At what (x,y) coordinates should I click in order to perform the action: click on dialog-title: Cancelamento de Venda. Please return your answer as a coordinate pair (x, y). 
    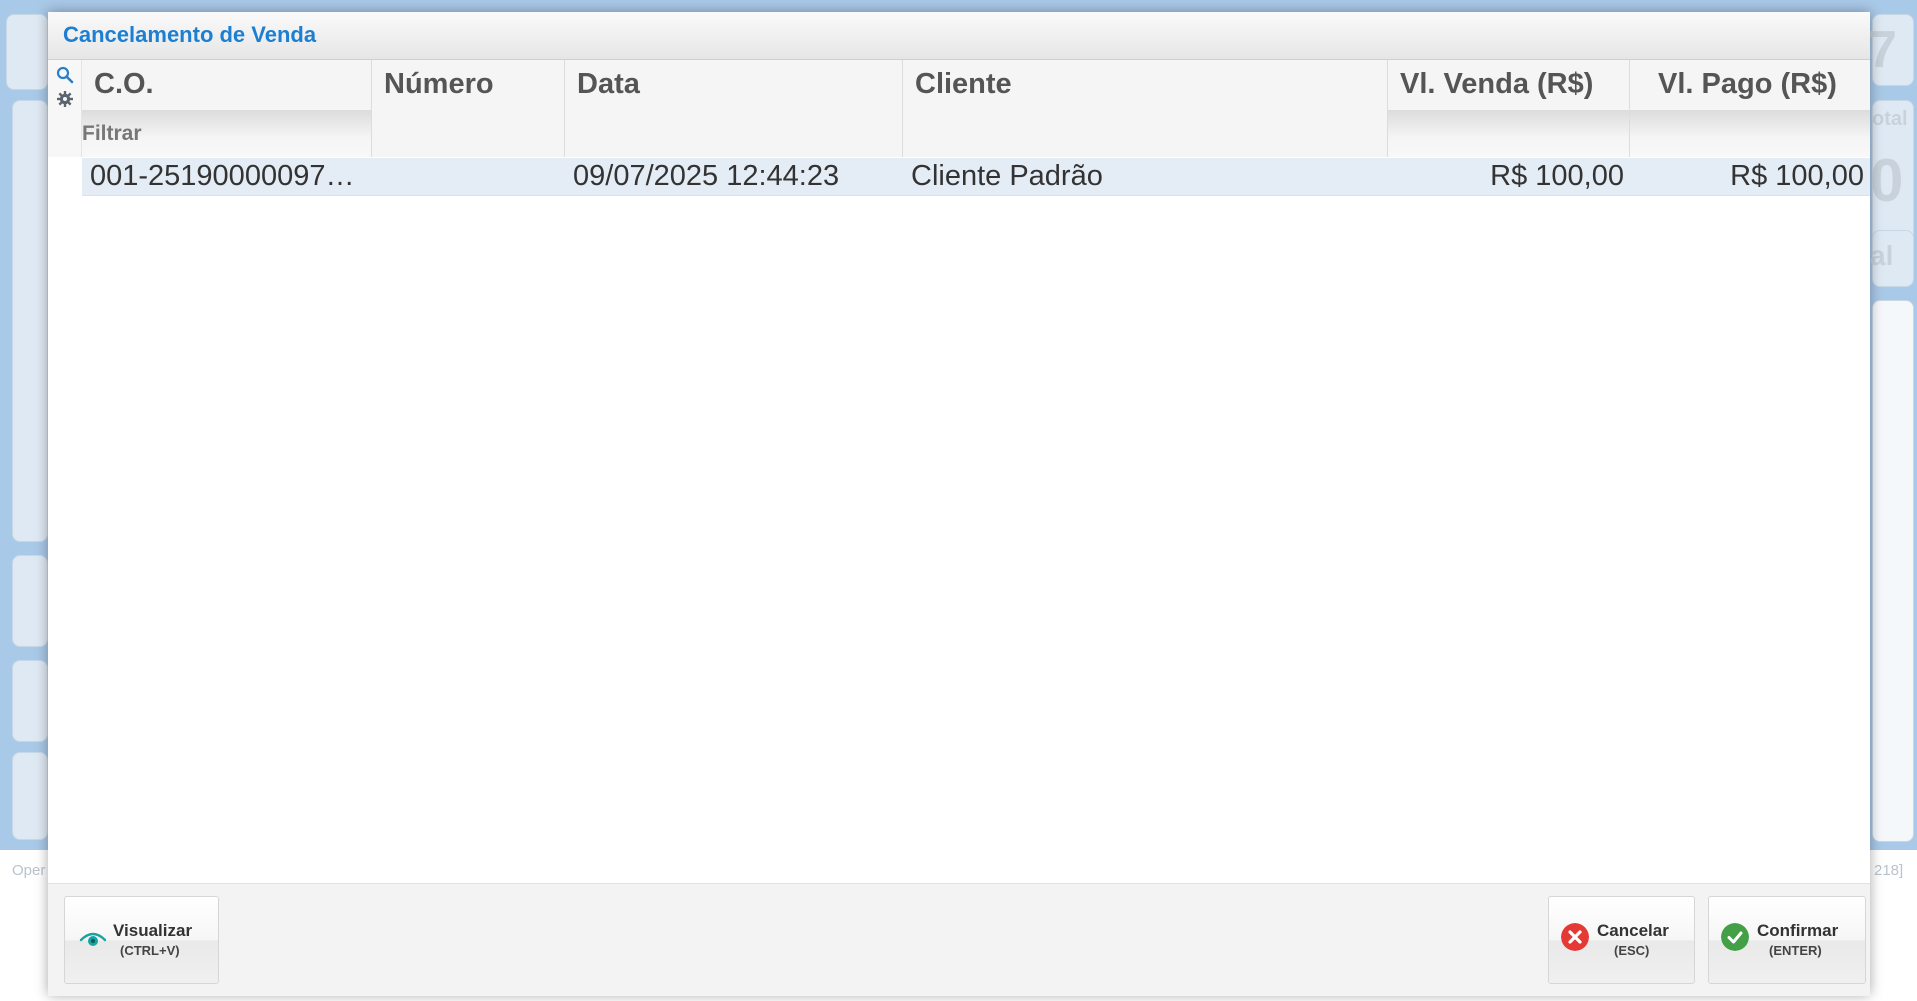
    Looking at the image, I should click on (190, 34).